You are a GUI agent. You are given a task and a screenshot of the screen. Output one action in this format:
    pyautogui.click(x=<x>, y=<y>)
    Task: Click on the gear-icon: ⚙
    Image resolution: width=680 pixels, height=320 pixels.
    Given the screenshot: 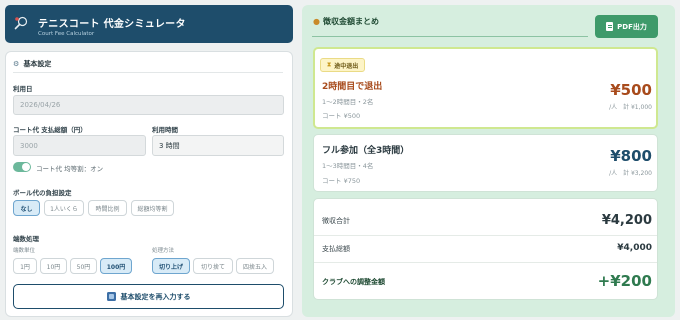 What is the action you would take?
    pyautogui.click(x=16, y=64)
    